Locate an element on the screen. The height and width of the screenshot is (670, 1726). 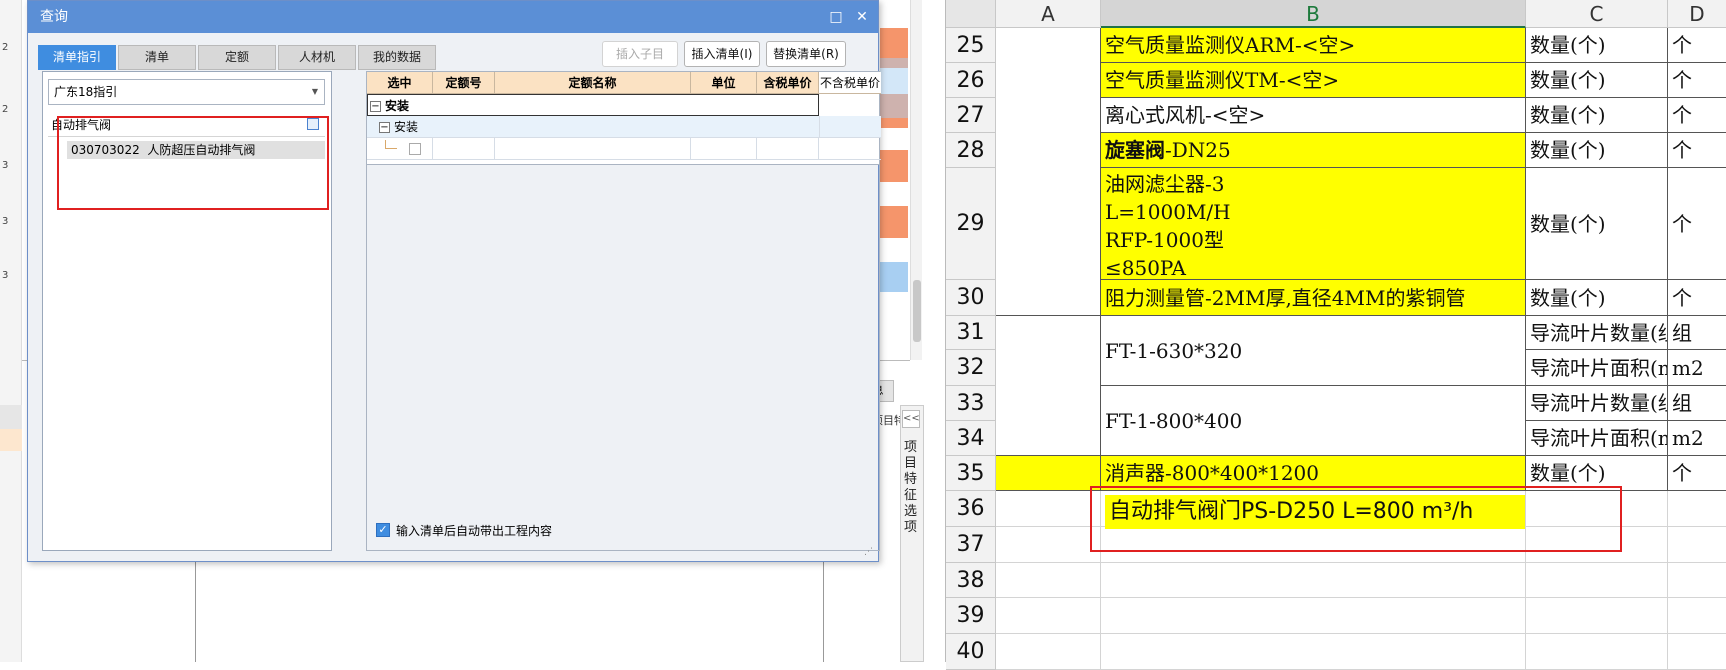
grid-subgroup-row: − 安装 is located at coordinates (624, 127).